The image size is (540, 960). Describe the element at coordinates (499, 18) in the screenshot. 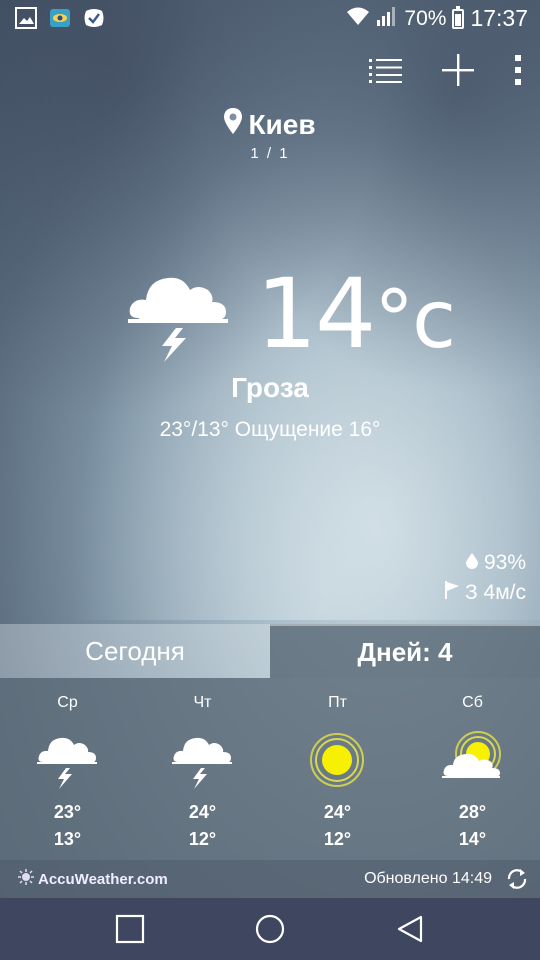

I see `clock: 17:37` at that location.